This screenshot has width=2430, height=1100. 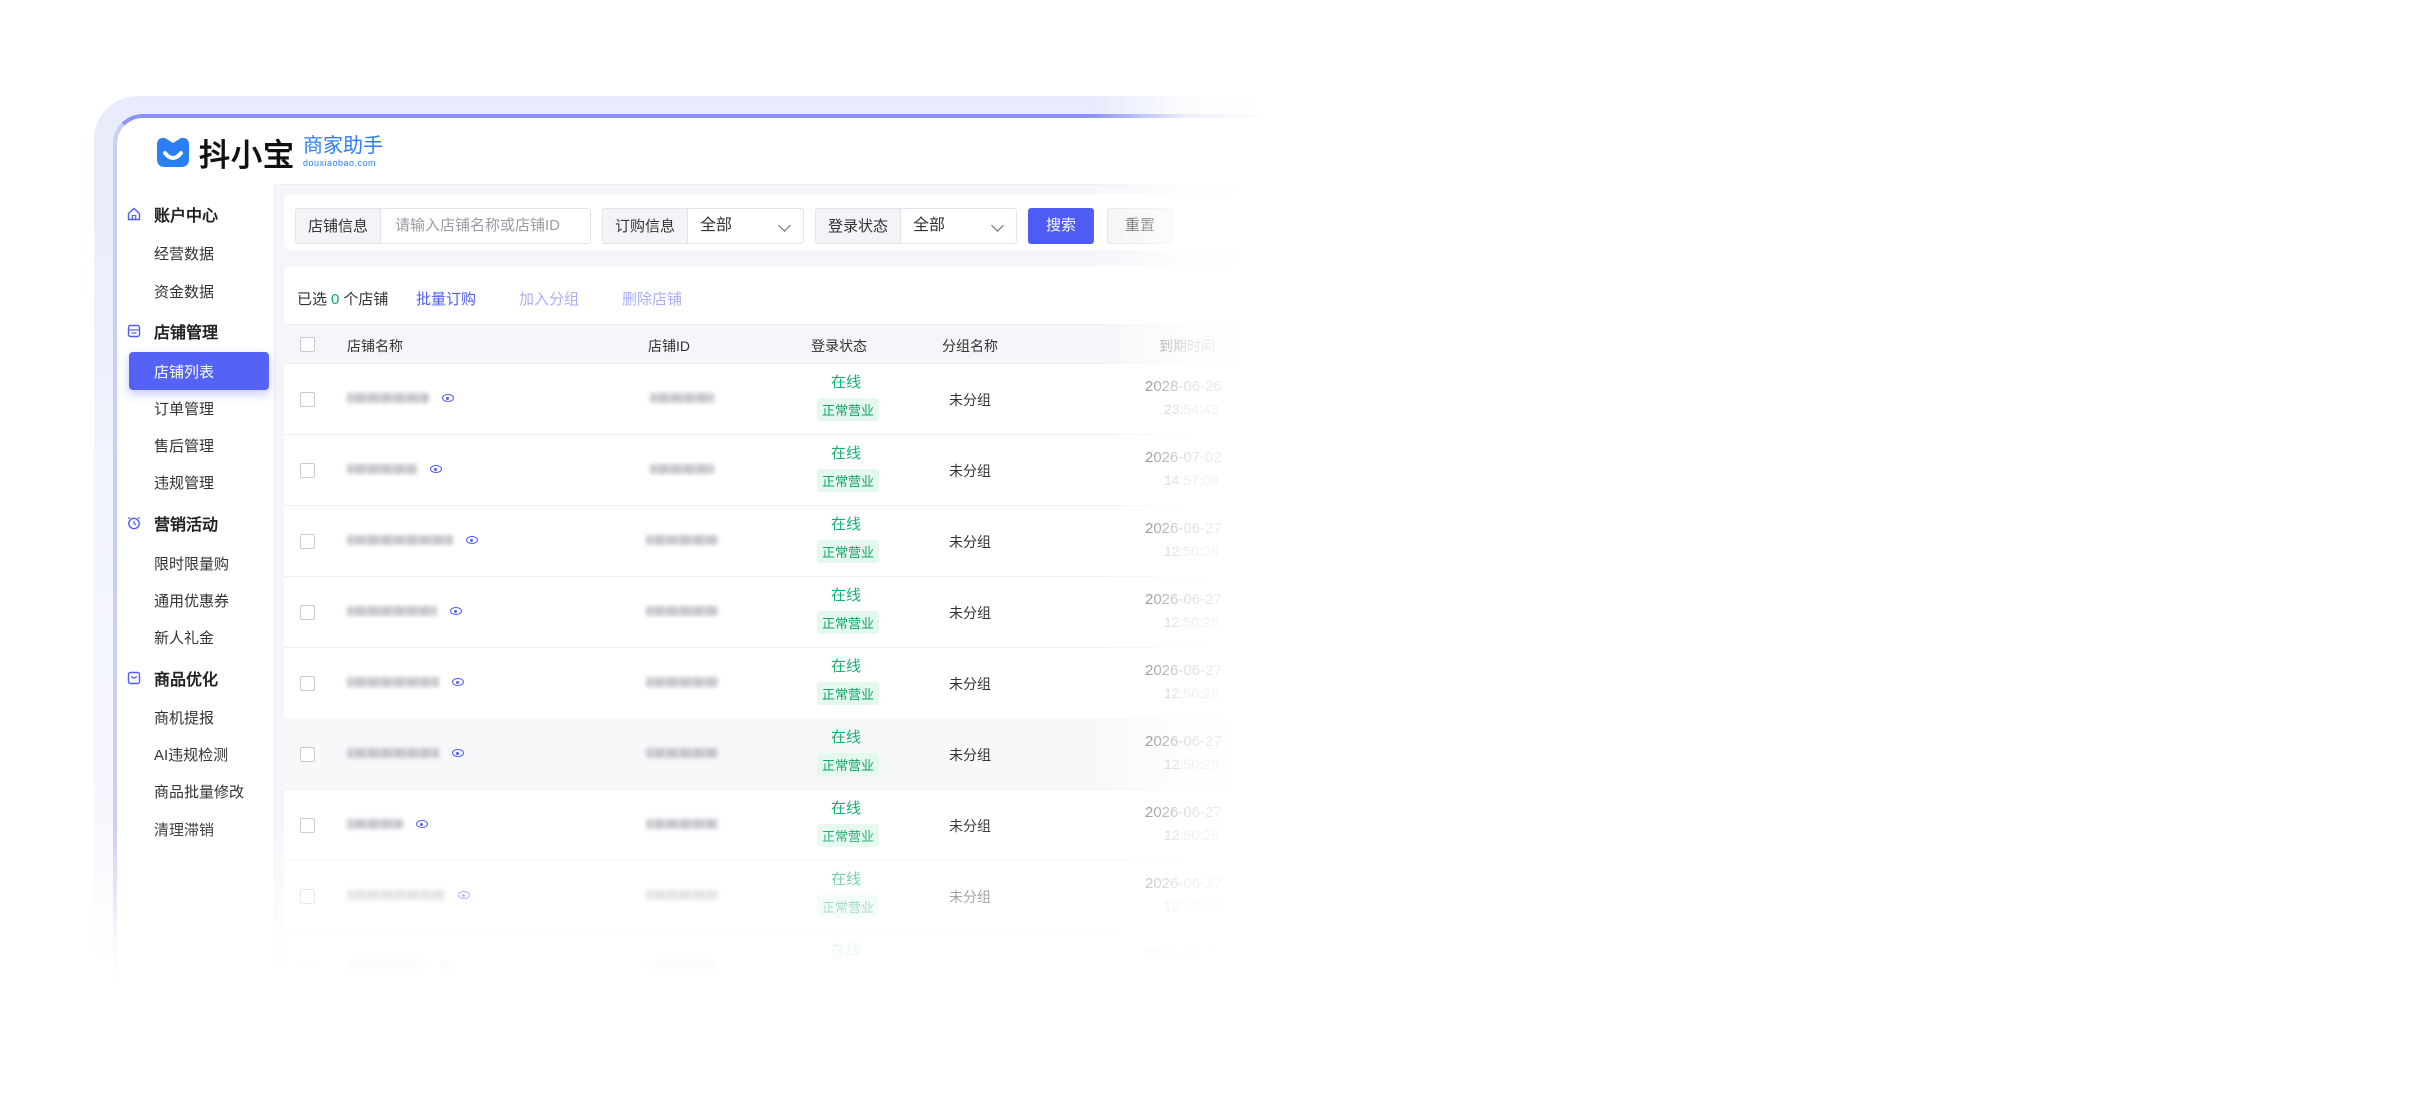 I want to click on brand-logo: 抖小宝 商家助手 douxiaobao.com, so click(x=268, y=153).